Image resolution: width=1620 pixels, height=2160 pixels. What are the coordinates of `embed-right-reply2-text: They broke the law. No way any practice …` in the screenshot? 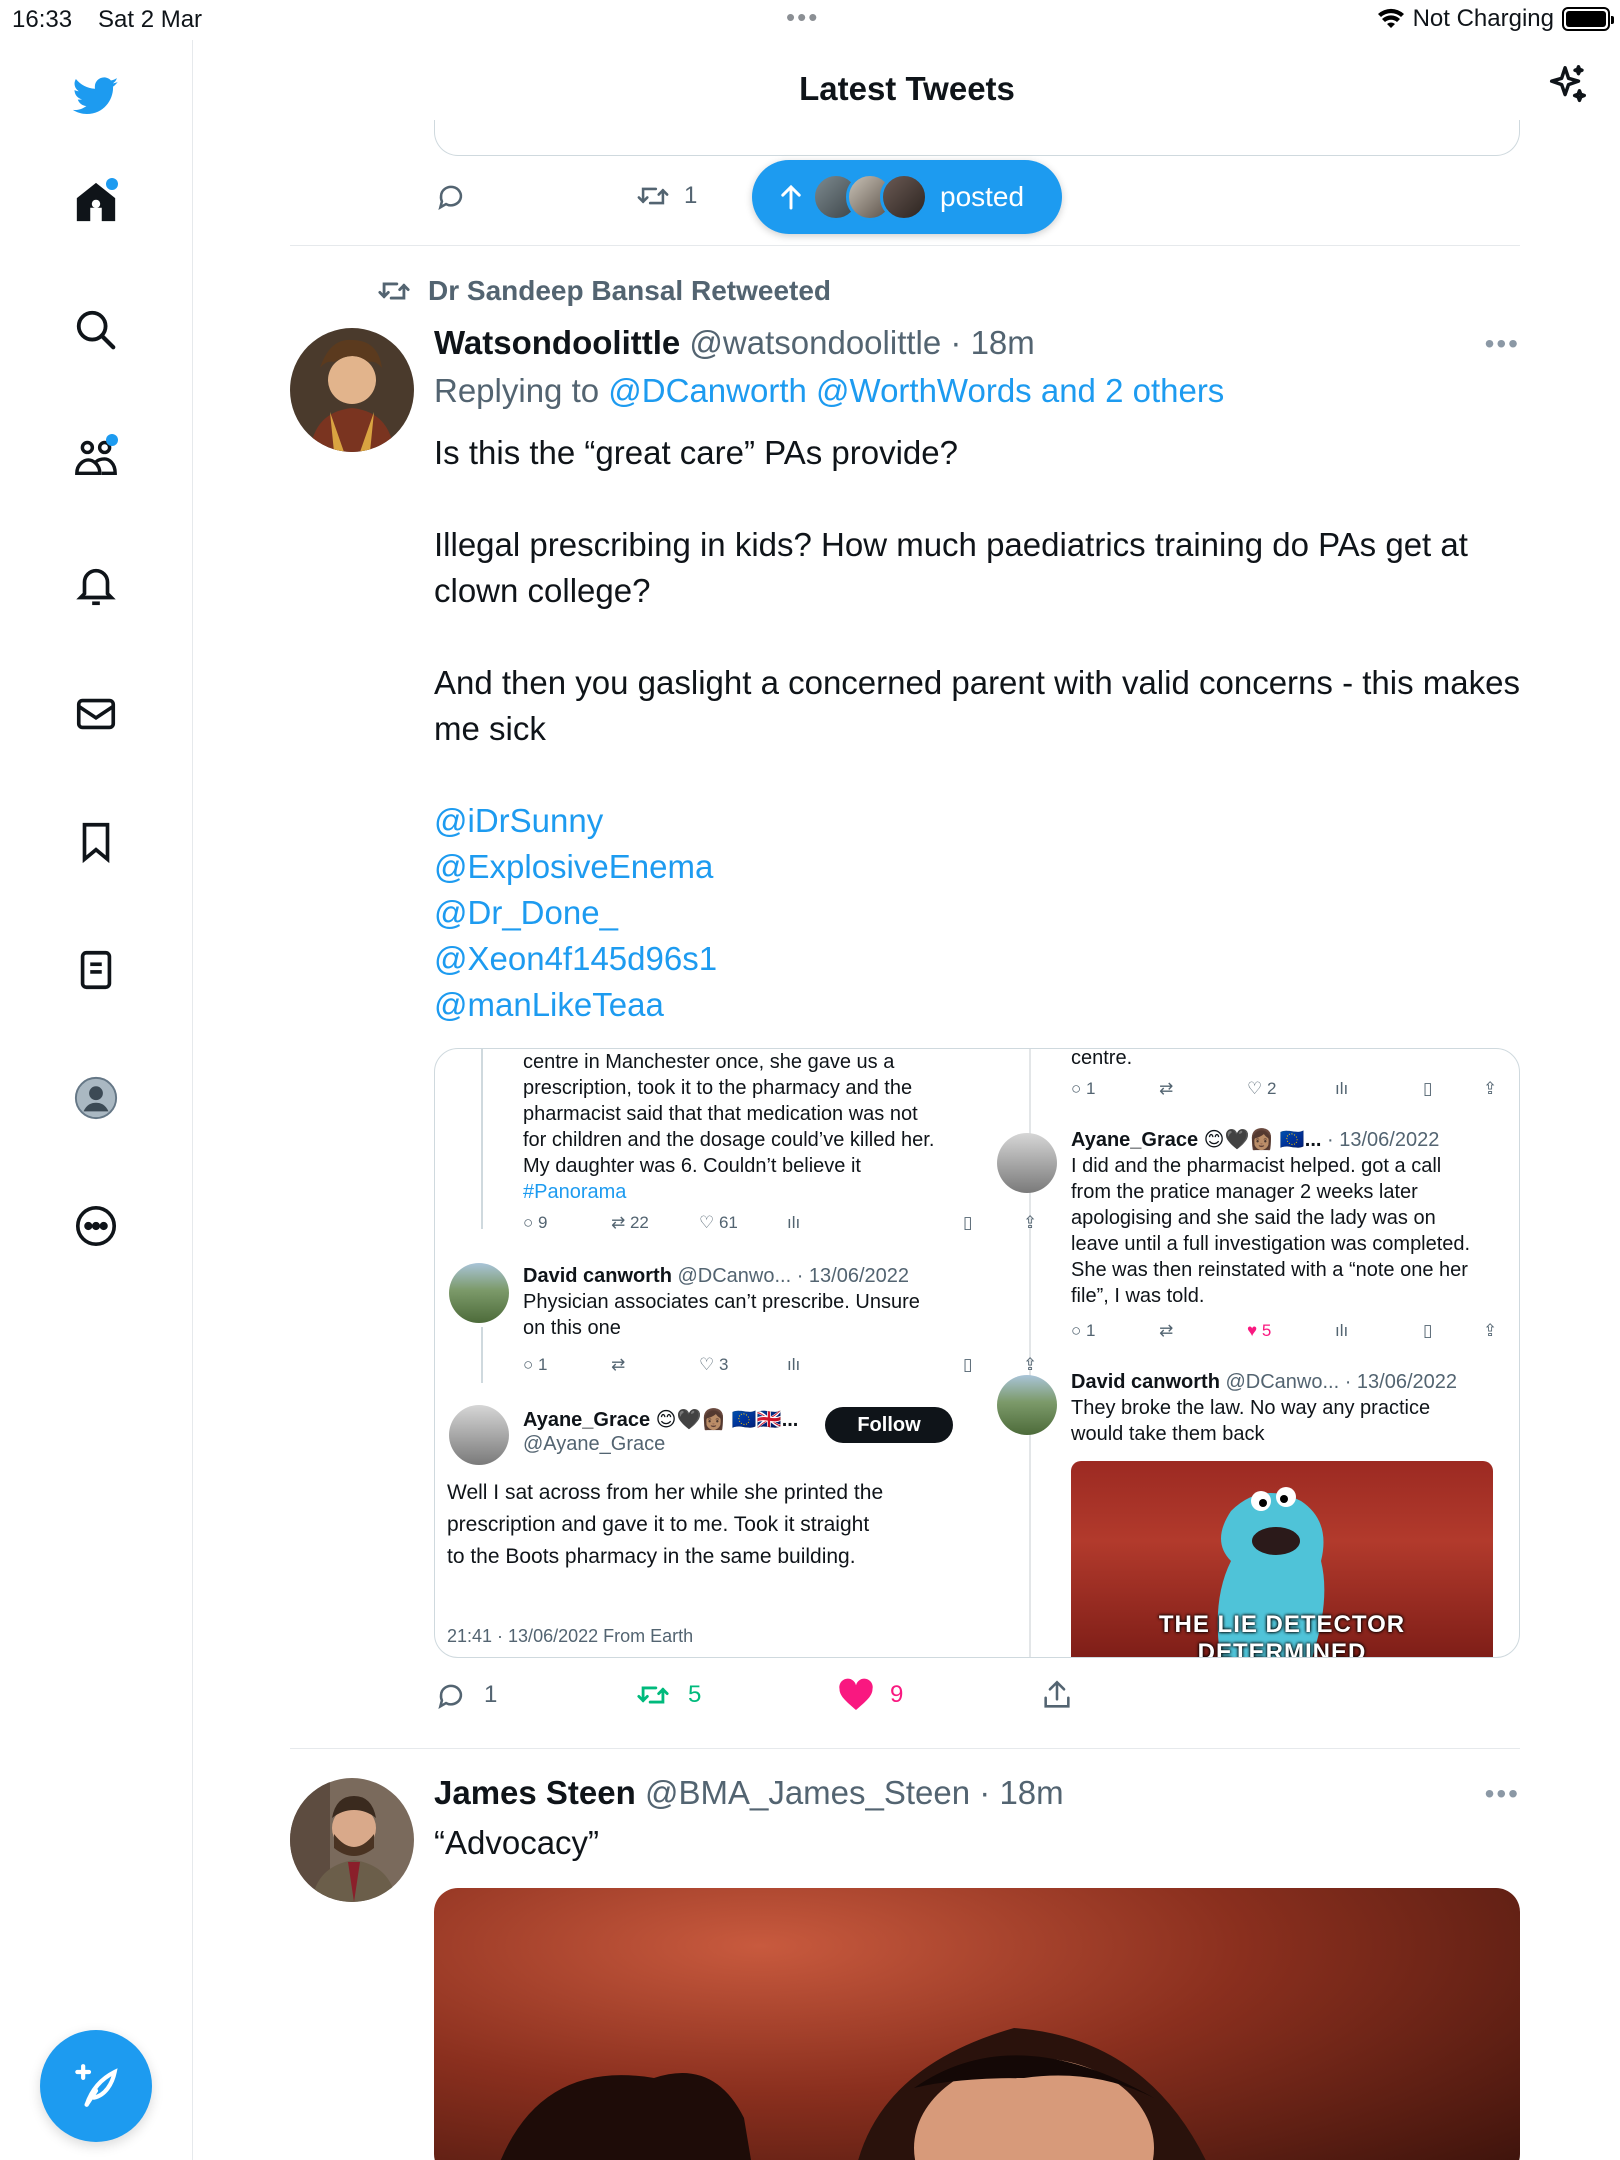 It's located at (1251, 1421).